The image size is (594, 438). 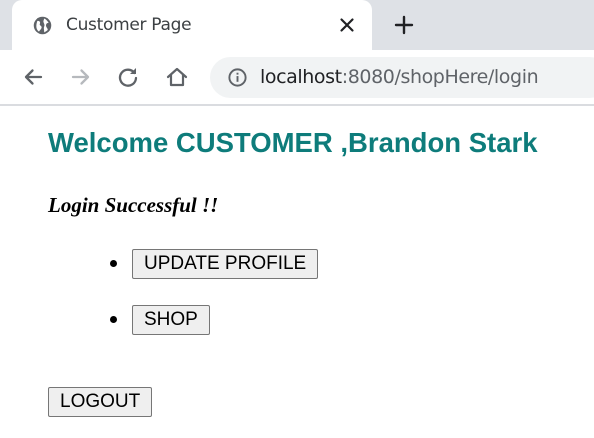 I want to click on home-icon, so click(x=177, y=77).